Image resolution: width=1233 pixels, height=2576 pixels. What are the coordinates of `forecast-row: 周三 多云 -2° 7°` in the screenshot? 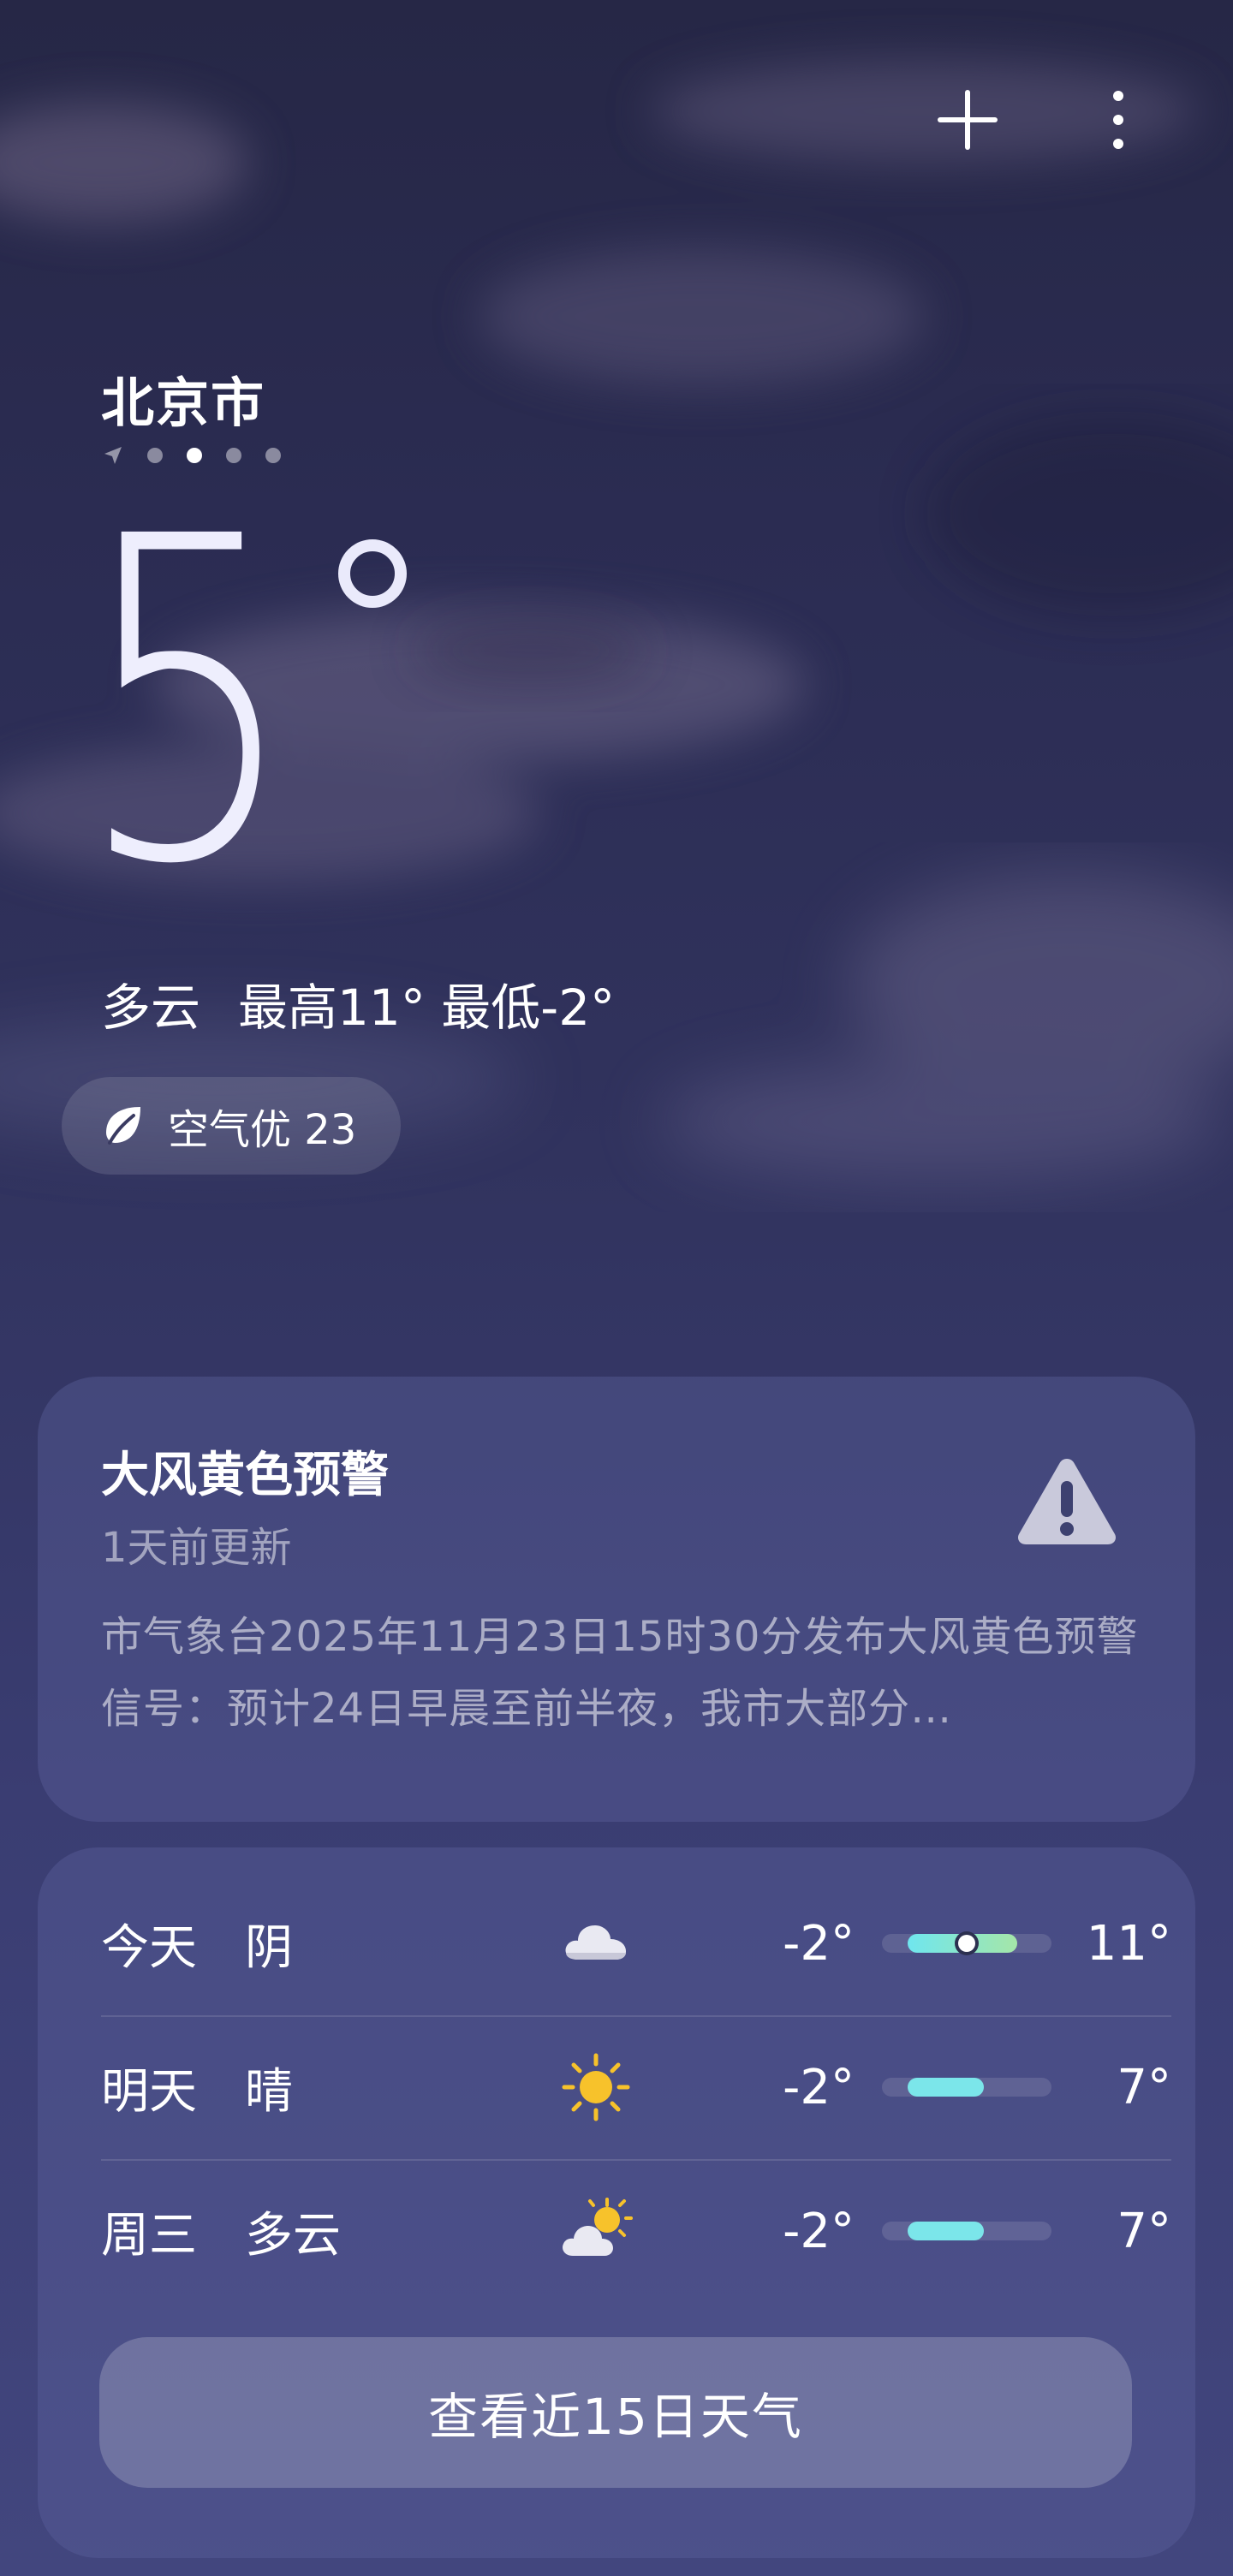 It's located at (636, 2231).